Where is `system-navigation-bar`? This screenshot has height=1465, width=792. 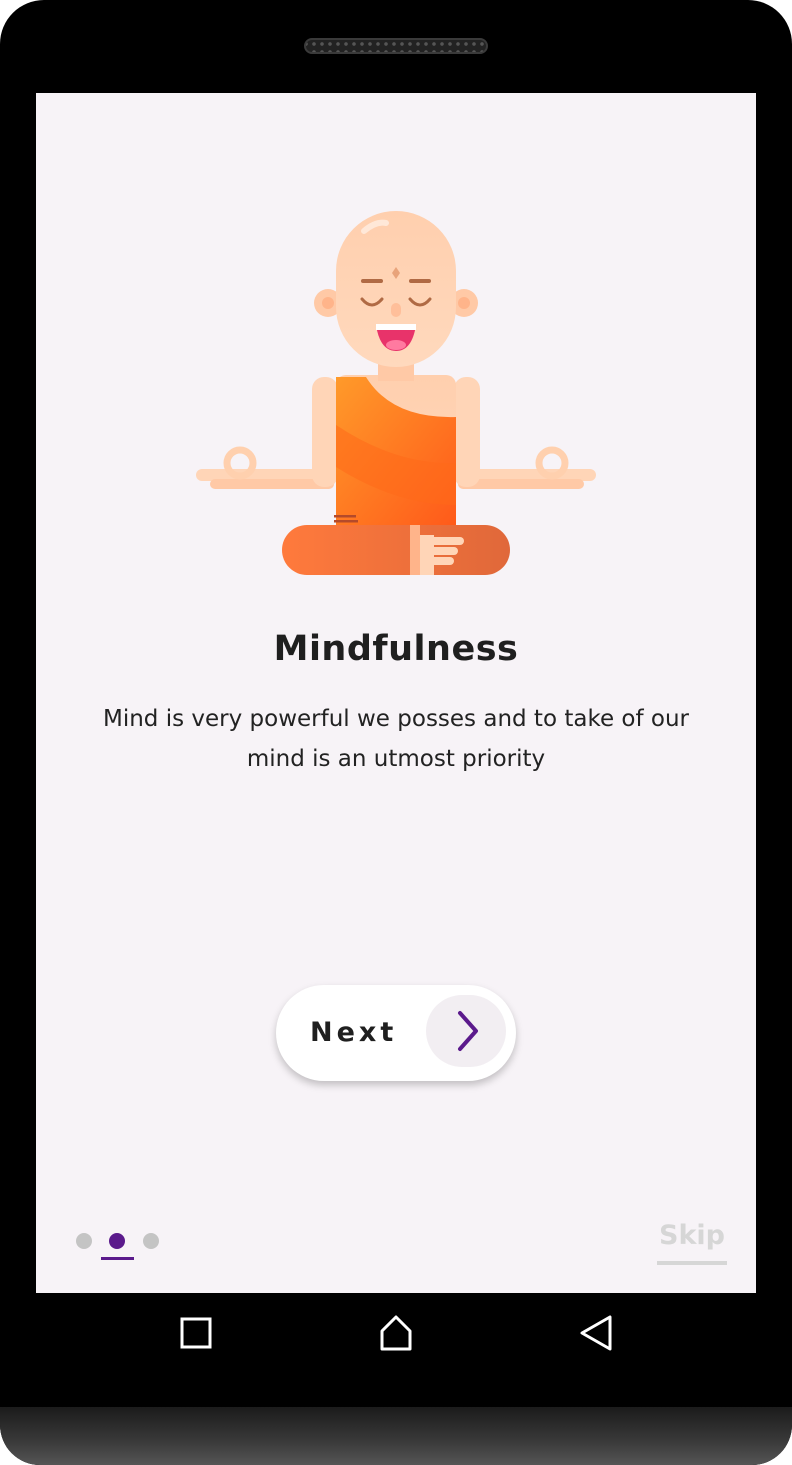 system-navigation-bar is located at coordinates (396, 1350).